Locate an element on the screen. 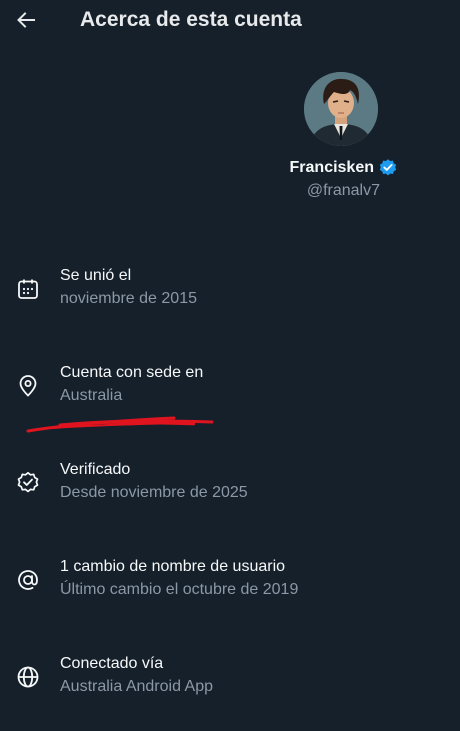 The width and height of the screenshot is (460, 731). avatar is located at coordinates (341, 109).